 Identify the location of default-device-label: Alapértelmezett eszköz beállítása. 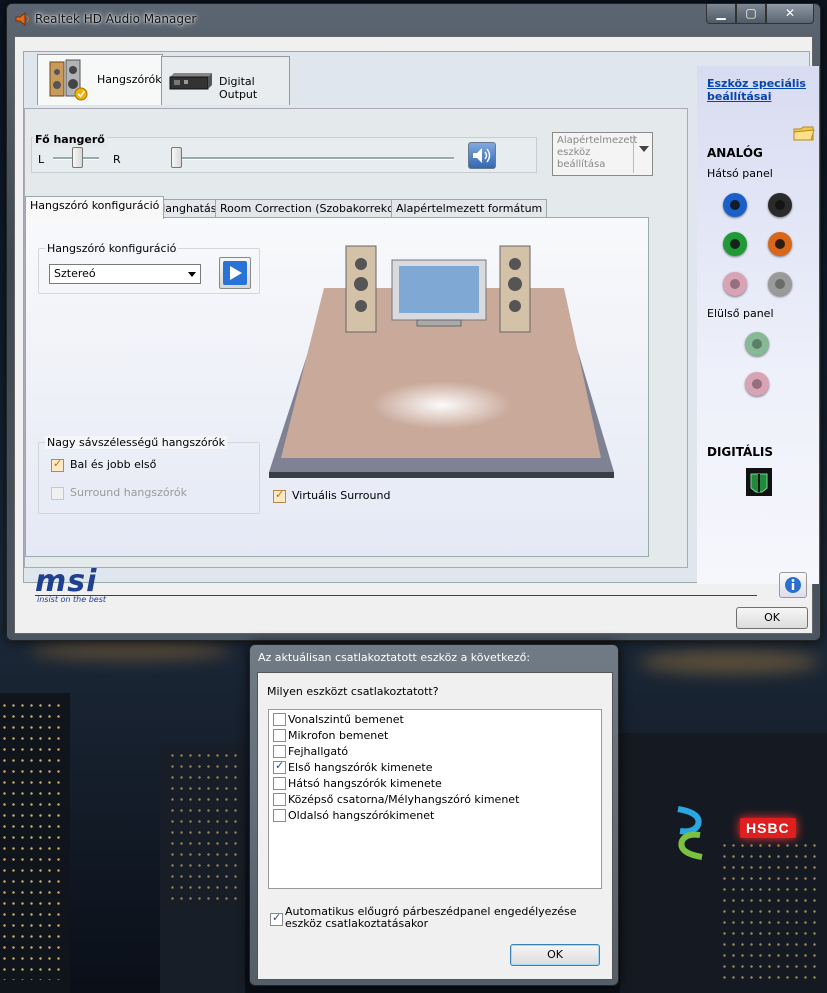
(597, 152).